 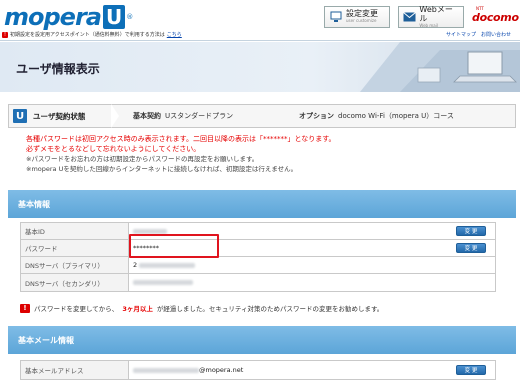 I want to click on docomo-logo: NTT docomo, so click(x=496, y=15).